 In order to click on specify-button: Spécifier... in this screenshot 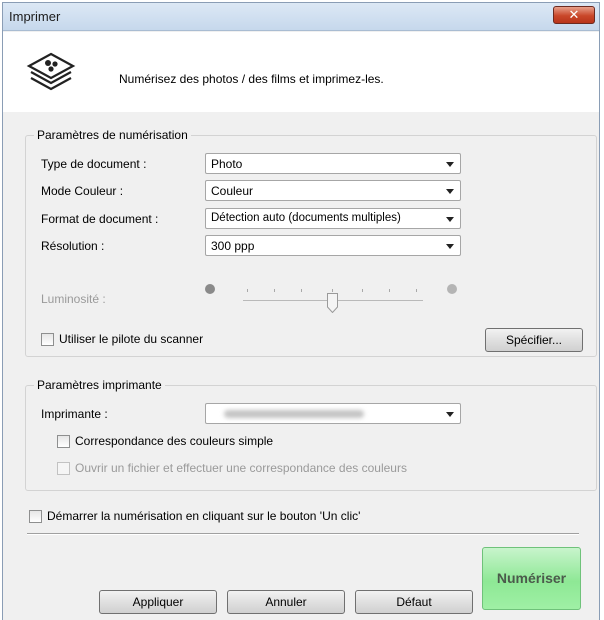, I will do `click(534, 340)`.